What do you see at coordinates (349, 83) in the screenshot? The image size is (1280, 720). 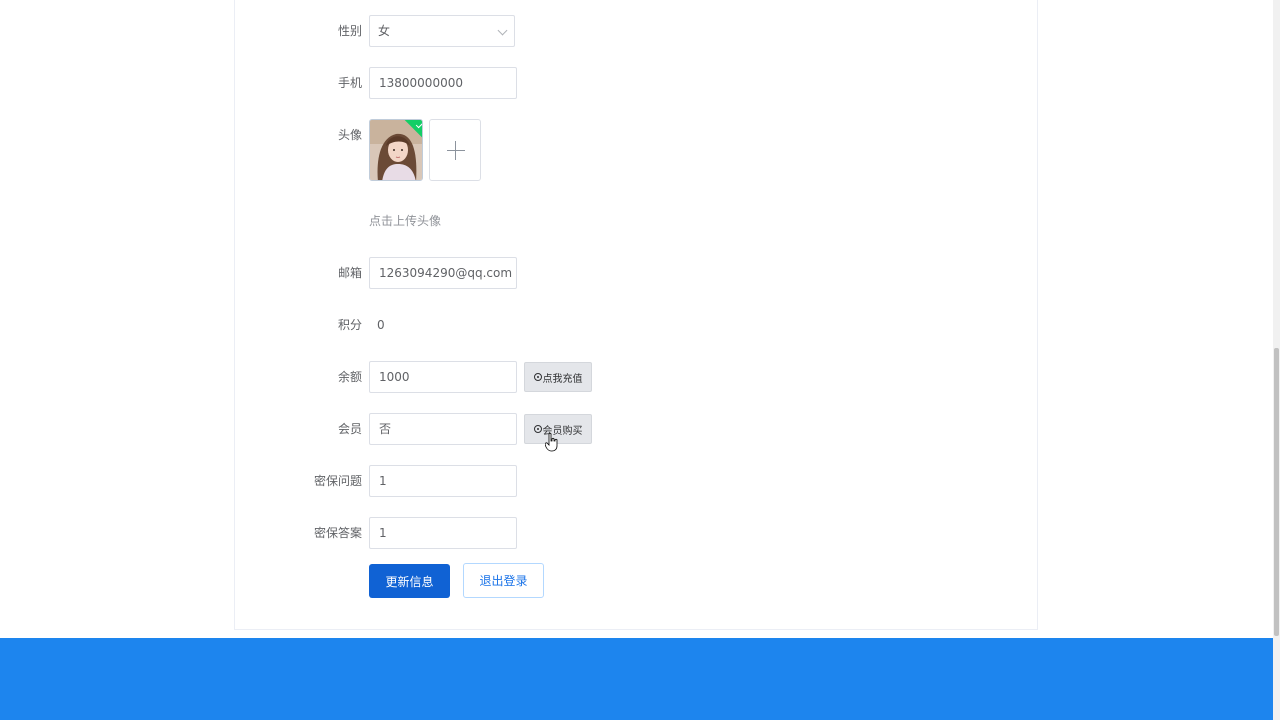 I see `phone-label: 手机` at bounding box center [349, 83].